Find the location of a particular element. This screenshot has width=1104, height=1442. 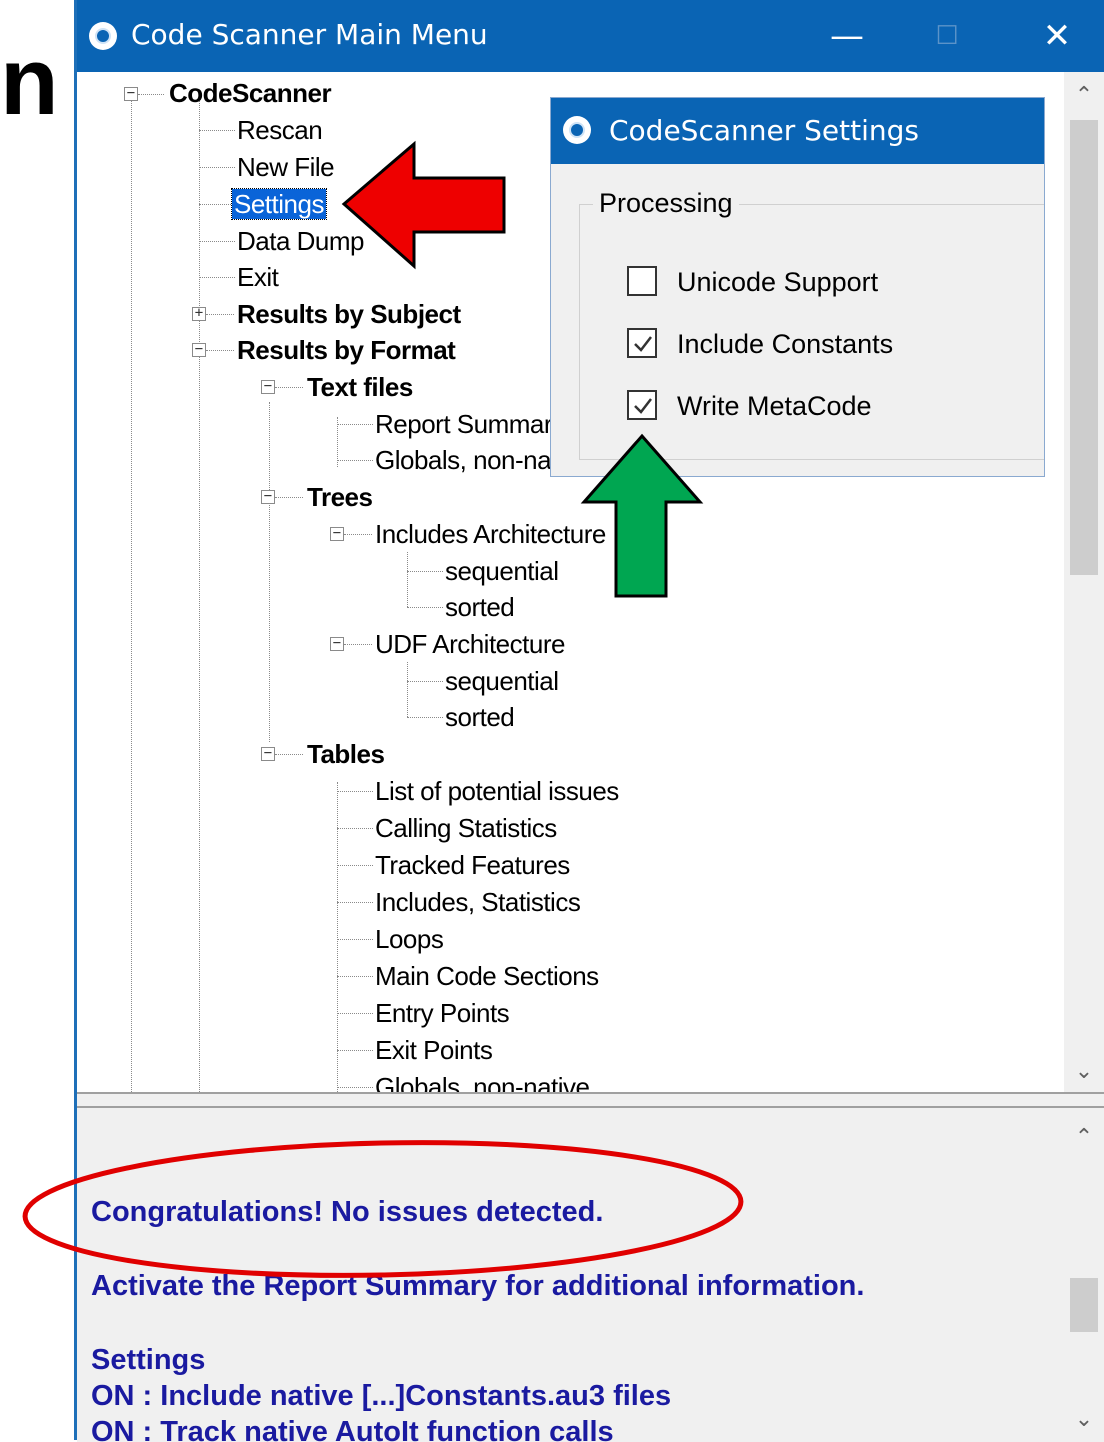

write-metacode-checkbox is located at coordinates (642, 405).